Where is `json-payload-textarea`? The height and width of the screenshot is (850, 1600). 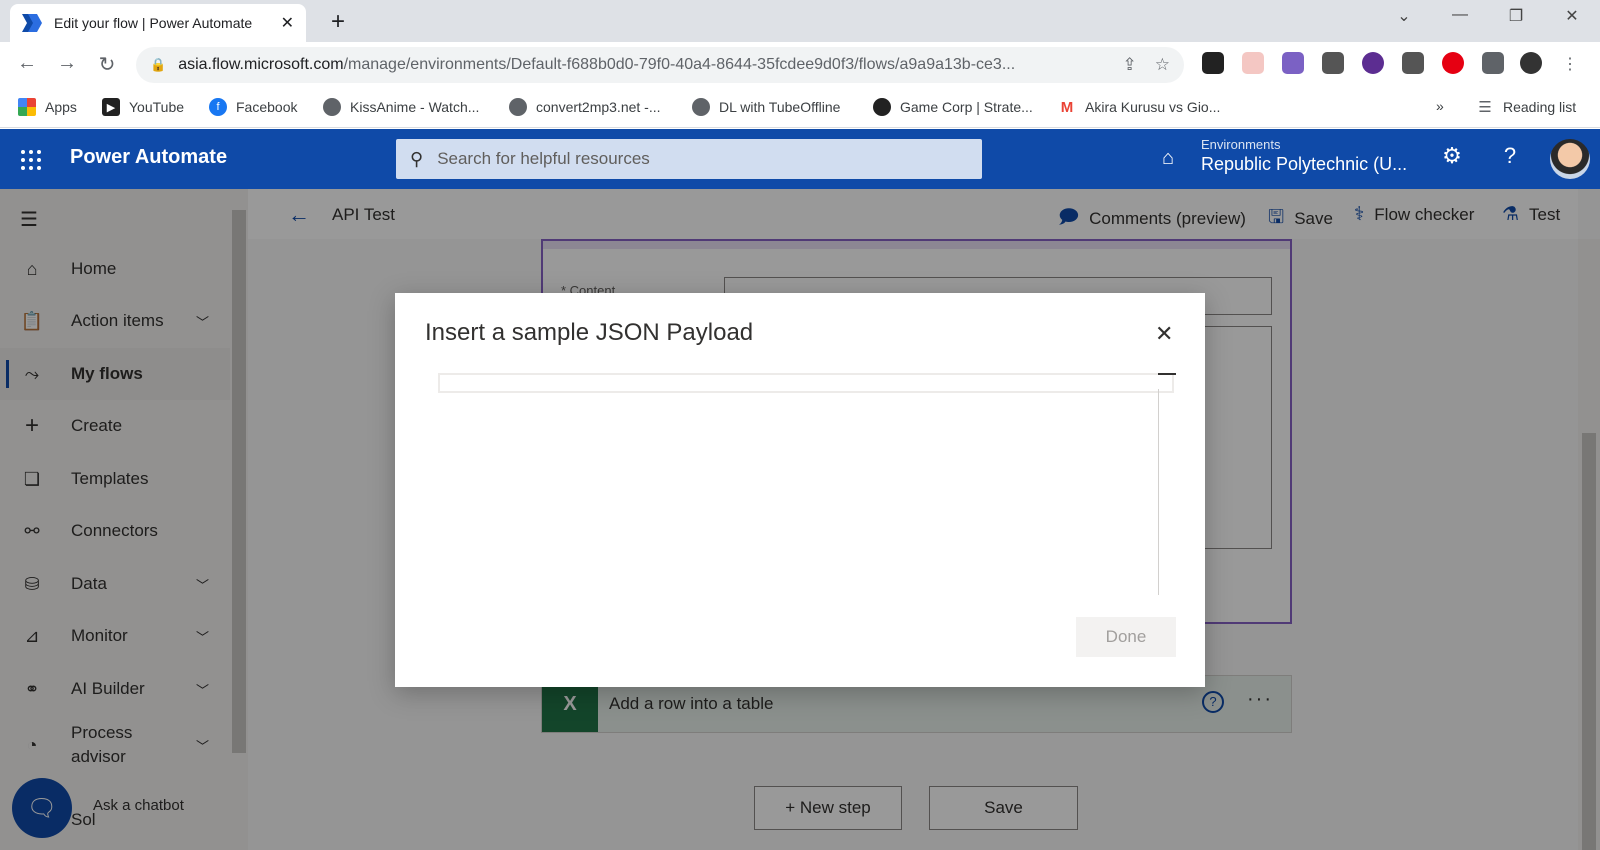
json-payload-textarea is located at coordinates (806, 383).